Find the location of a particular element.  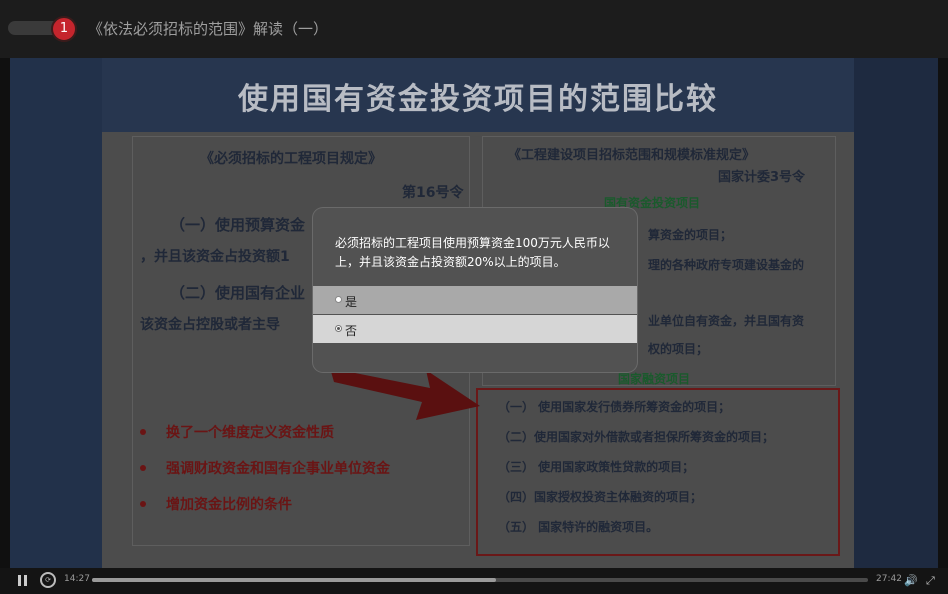

volume-icon: 🔊 is located at coordinates (911, 581).